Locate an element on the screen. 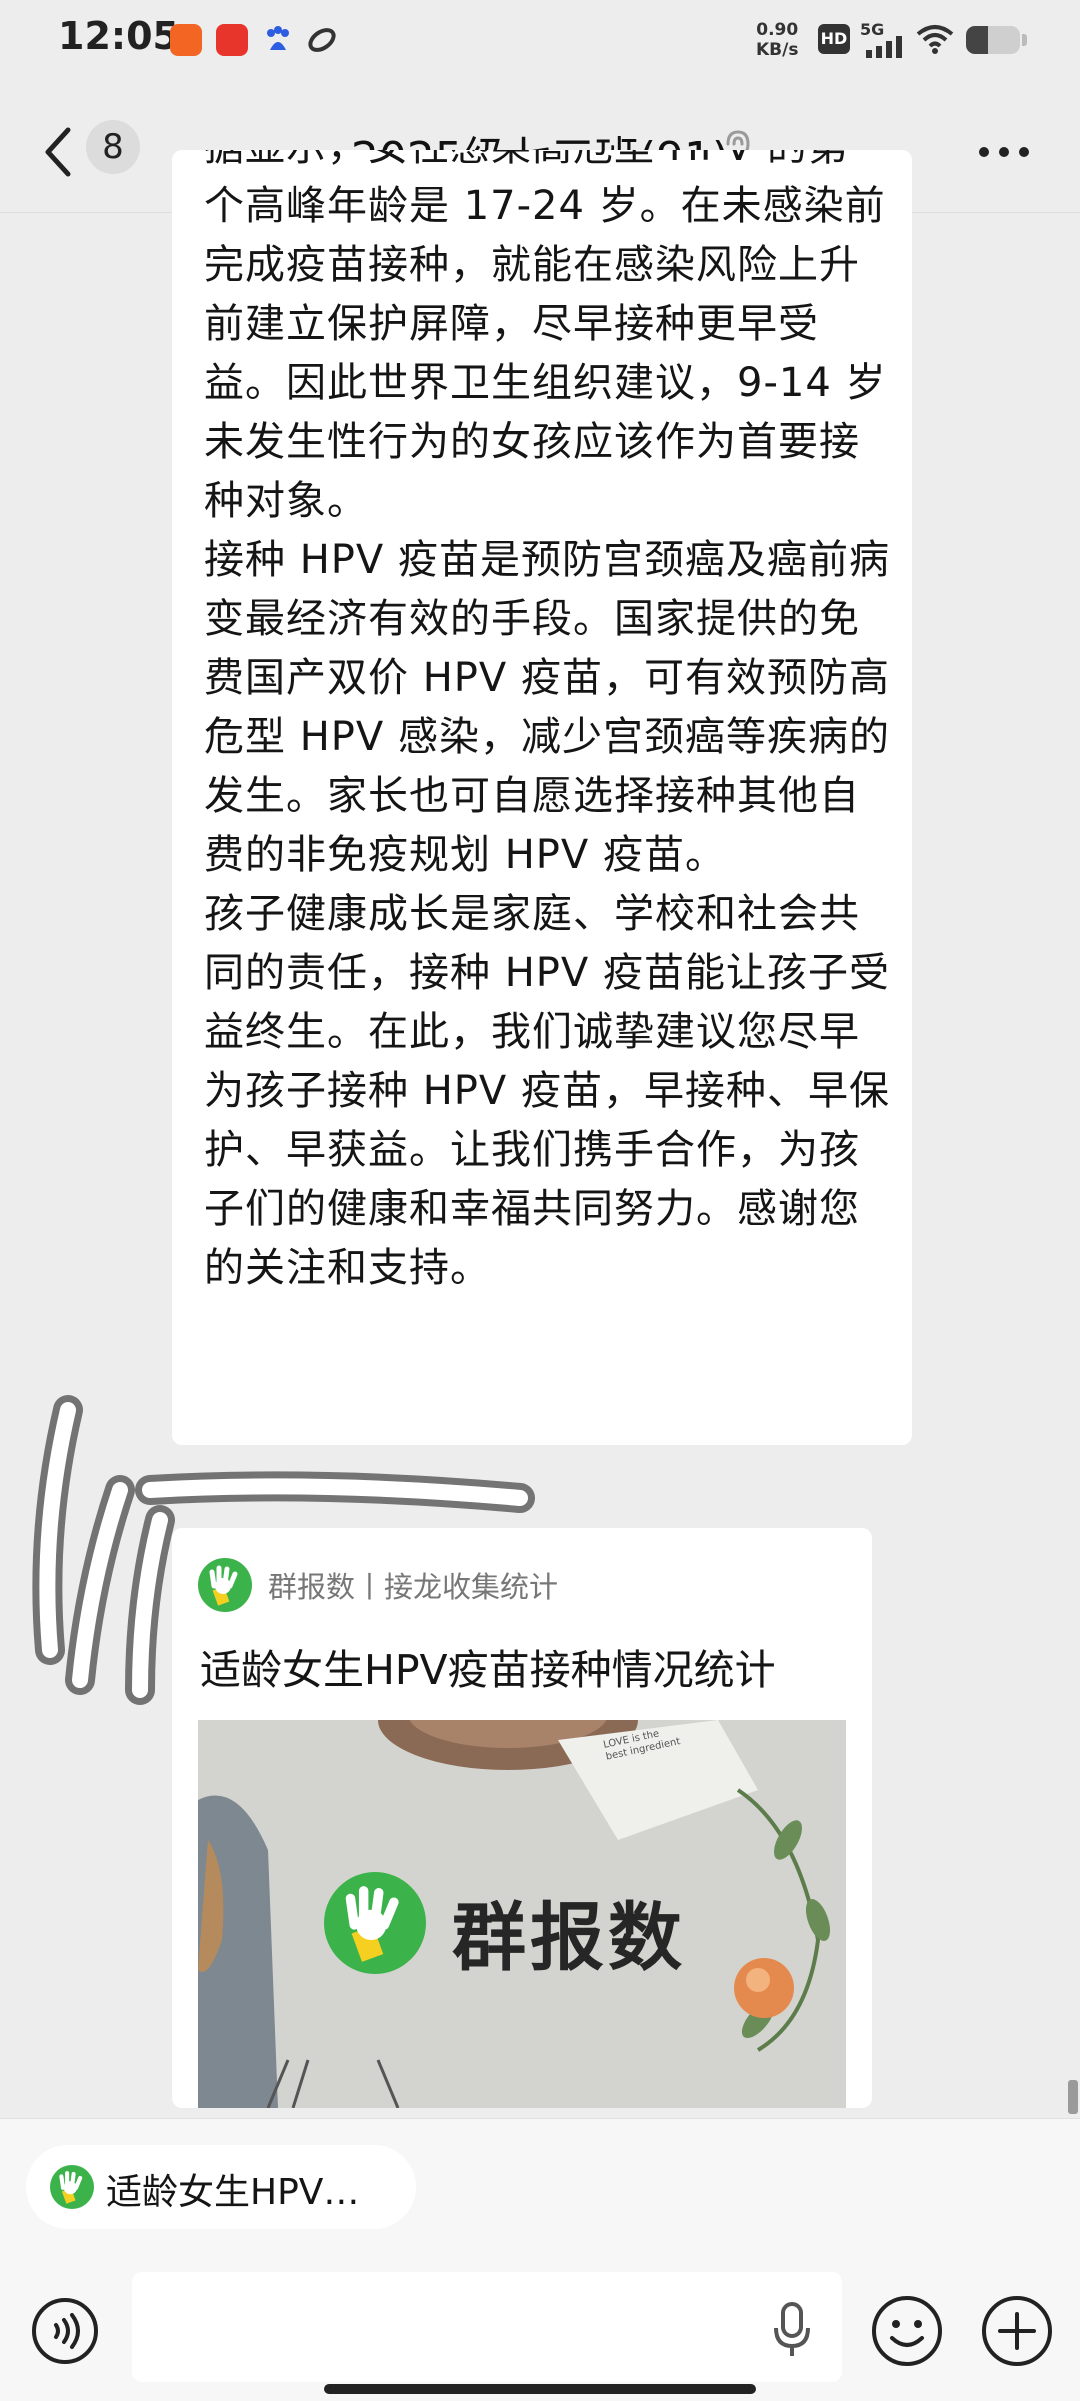  voice-input-button is located at coordinates (65, 2331).